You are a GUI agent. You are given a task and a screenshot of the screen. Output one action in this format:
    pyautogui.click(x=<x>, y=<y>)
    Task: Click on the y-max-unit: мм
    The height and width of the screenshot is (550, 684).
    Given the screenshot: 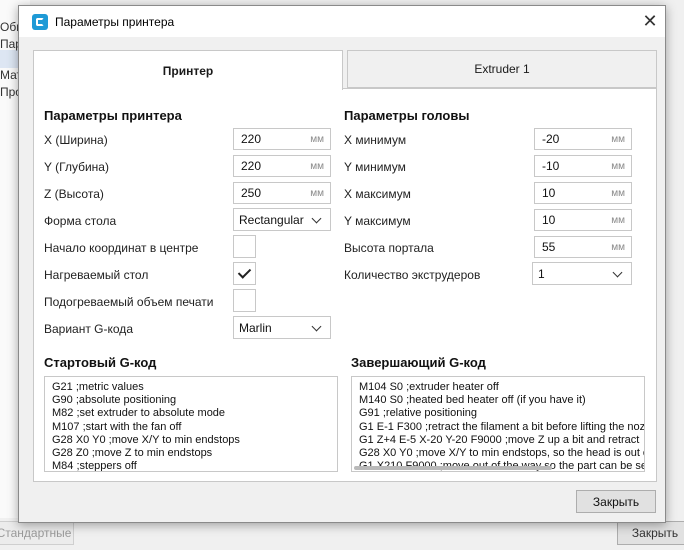 What is the action you would take?
    pyautogui.click(x=618, y=220)
    